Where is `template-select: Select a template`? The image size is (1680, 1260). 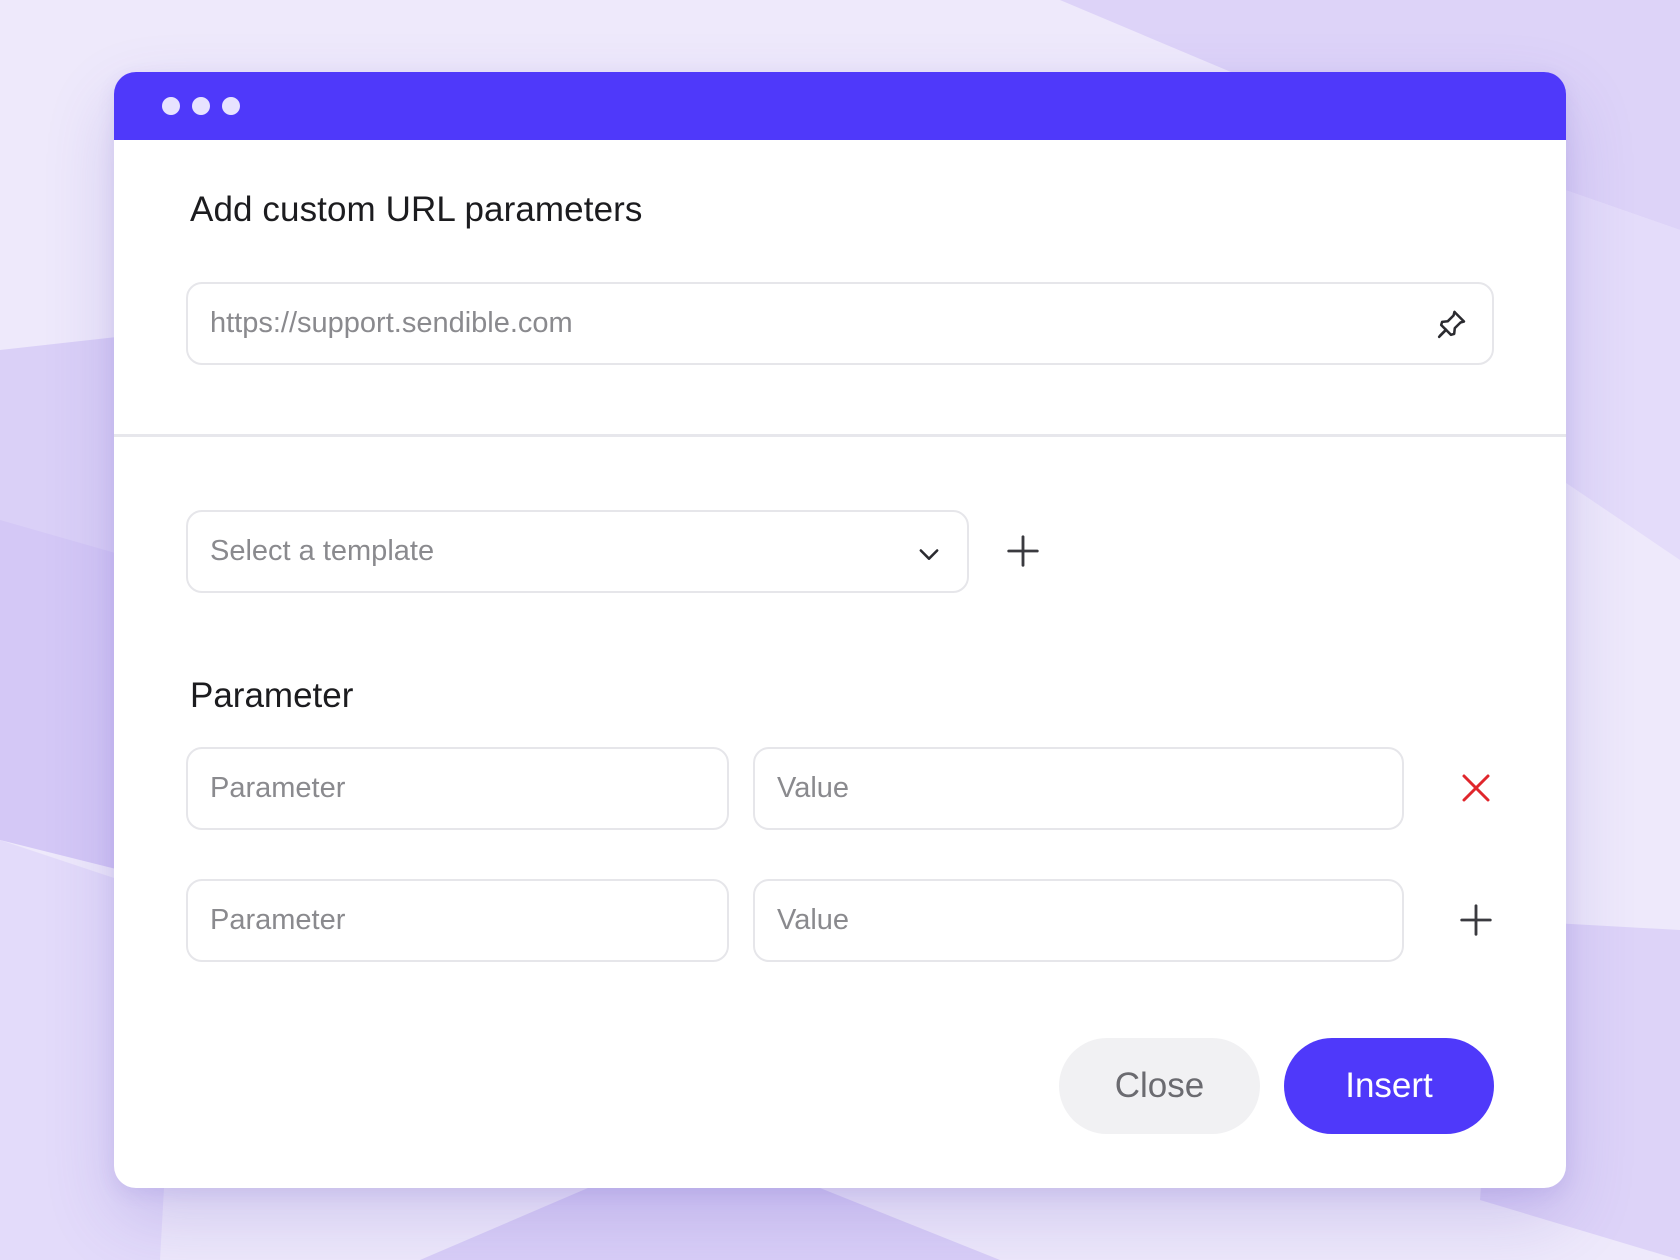 template-select: Select a template is located at coordinates (577, 551).